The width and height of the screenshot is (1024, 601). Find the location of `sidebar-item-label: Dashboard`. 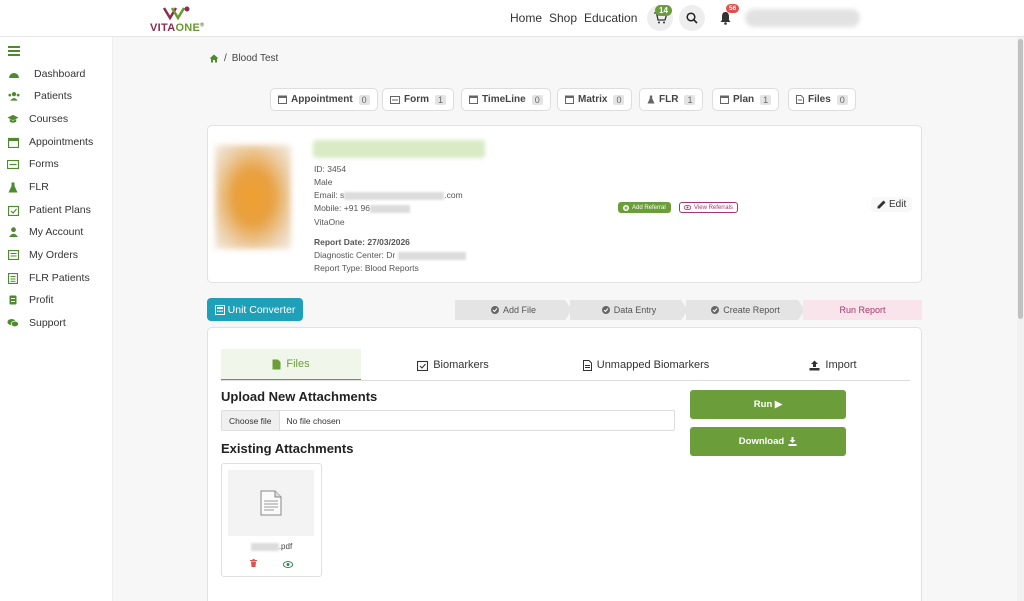

sidebar-item-label: Dashboard is located at coordinates (60, 74).